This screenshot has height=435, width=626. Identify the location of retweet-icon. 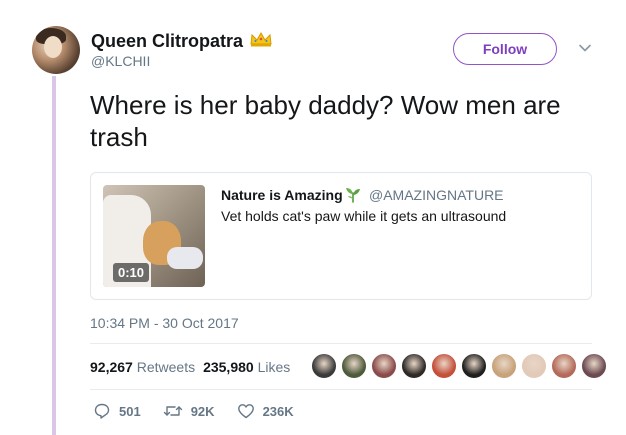
(172, 411).